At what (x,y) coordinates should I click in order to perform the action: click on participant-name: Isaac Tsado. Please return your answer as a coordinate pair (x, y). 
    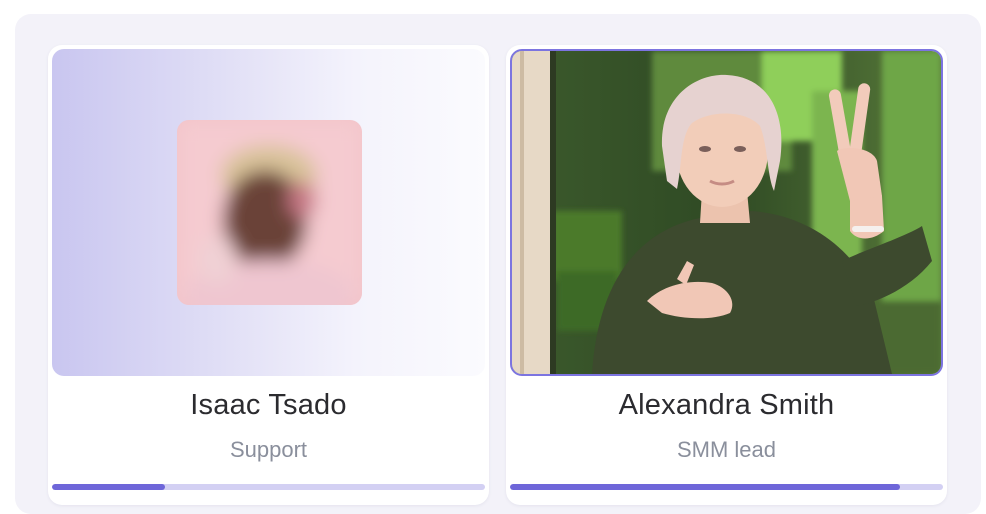
    Looking at the image, I should click on (268, 405).